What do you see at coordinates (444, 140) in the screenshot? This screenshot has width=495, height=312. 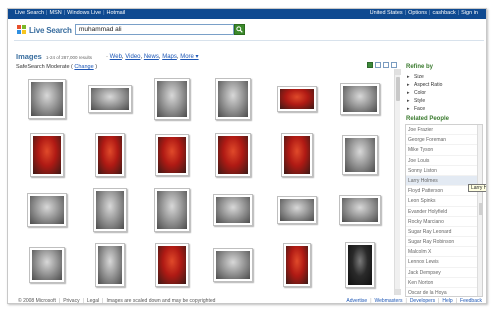 I see `related-person-item: George Foreman` at bounding box center [444, 140].